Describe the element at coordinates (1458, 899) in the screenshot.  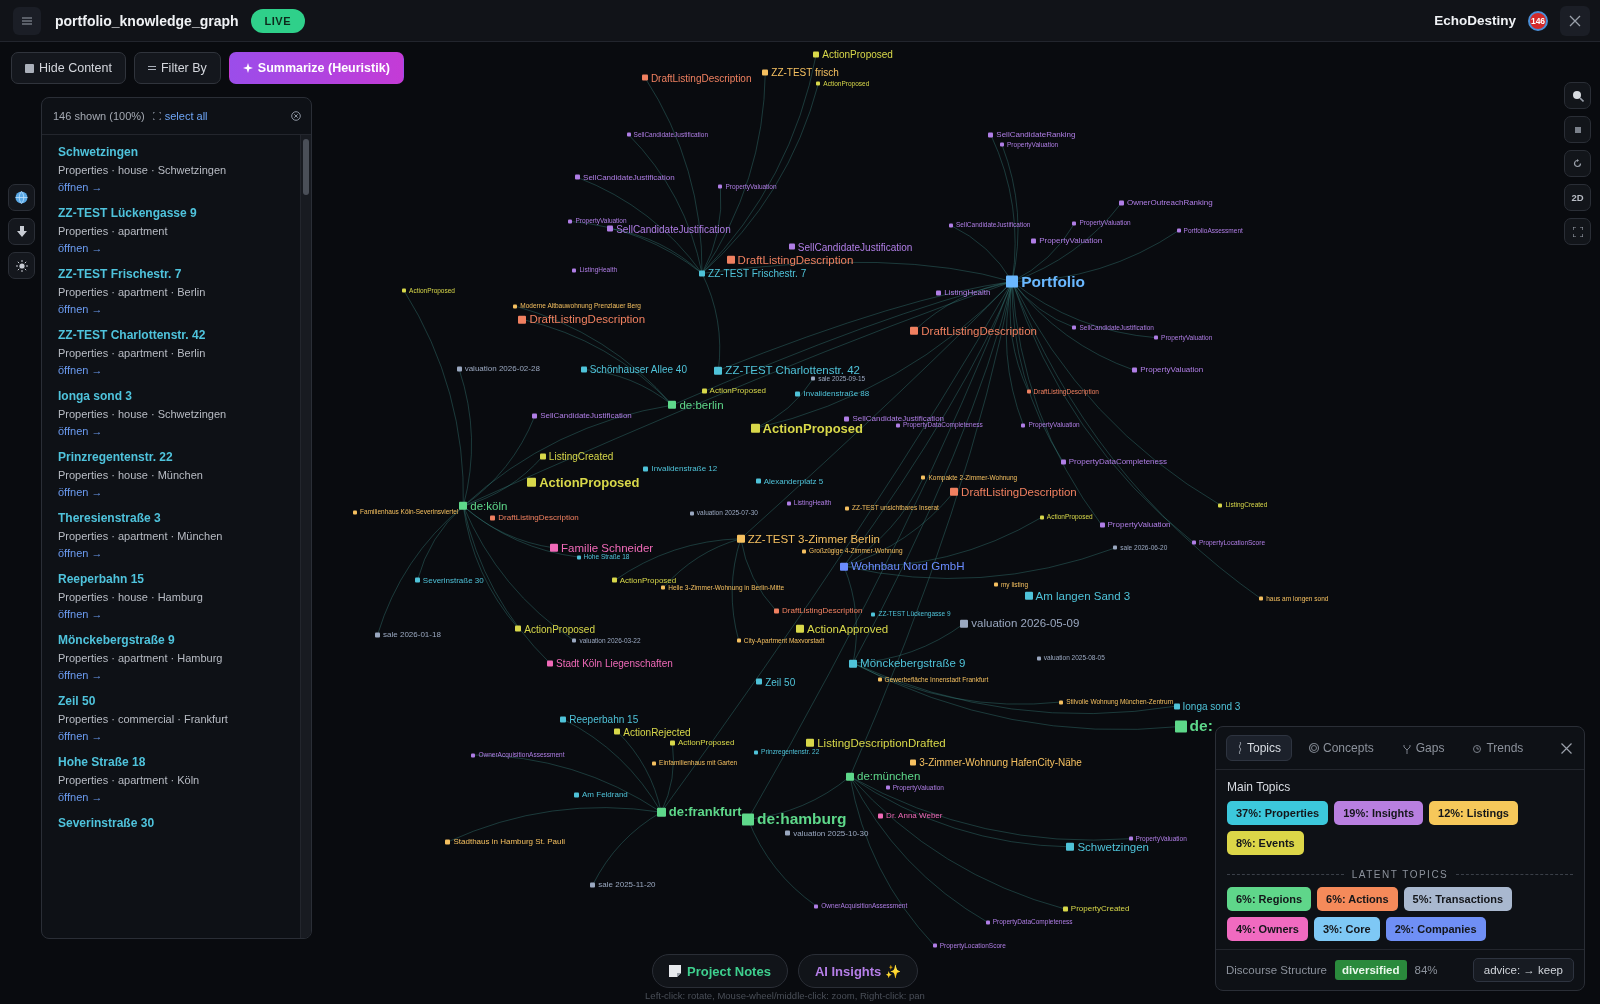
I see `topic-tag: 5%: Transactions` at that location.